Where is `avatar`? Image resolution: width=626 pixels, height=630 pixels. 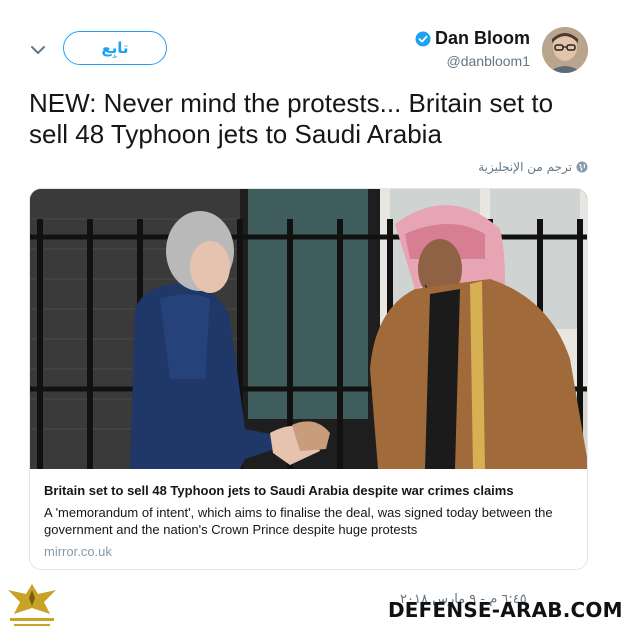 avatar is located at coordinates (565, 50).